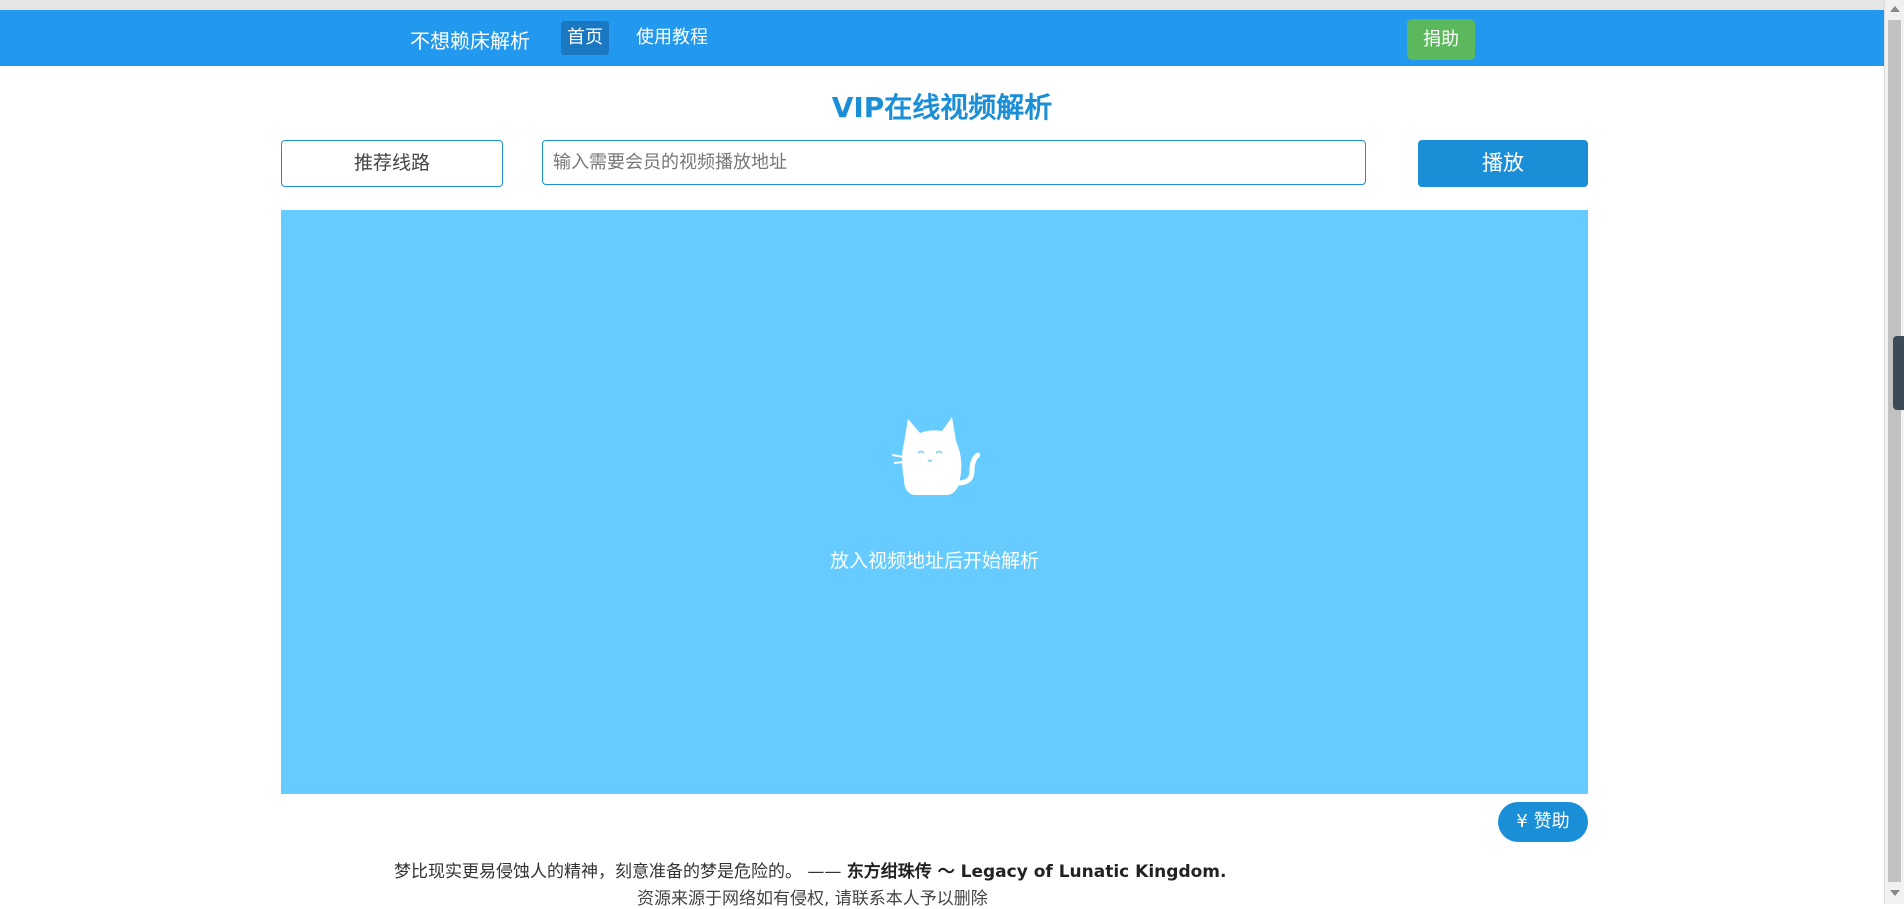 The image size is (1904, 909). Describe the element at coordinates (1036, 872) in the screenshot. I see `quote-source: 东方绀珠传 ～ Legacy of Lunatic Kingdom.` at that location.